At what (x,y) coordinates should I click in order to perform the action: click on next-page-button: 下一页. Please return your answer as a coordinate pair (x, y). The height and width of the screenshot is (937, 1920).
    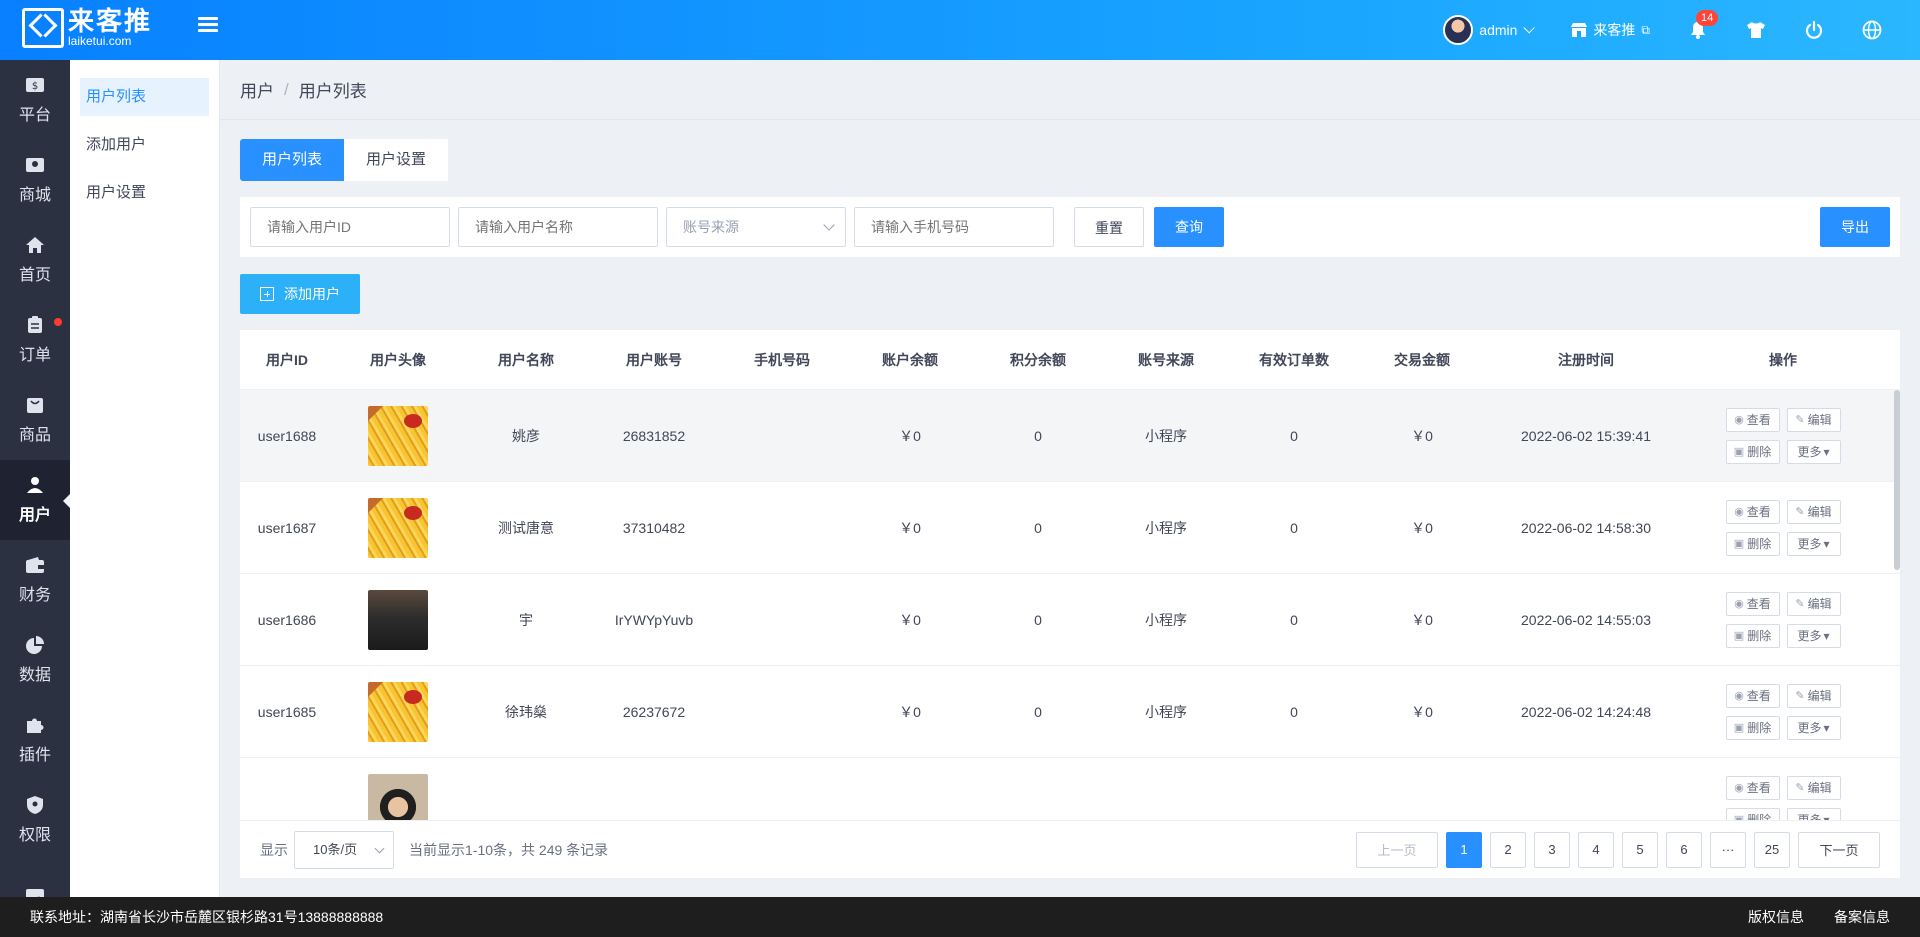
    Looking at the image, I should click on (1839, 849).